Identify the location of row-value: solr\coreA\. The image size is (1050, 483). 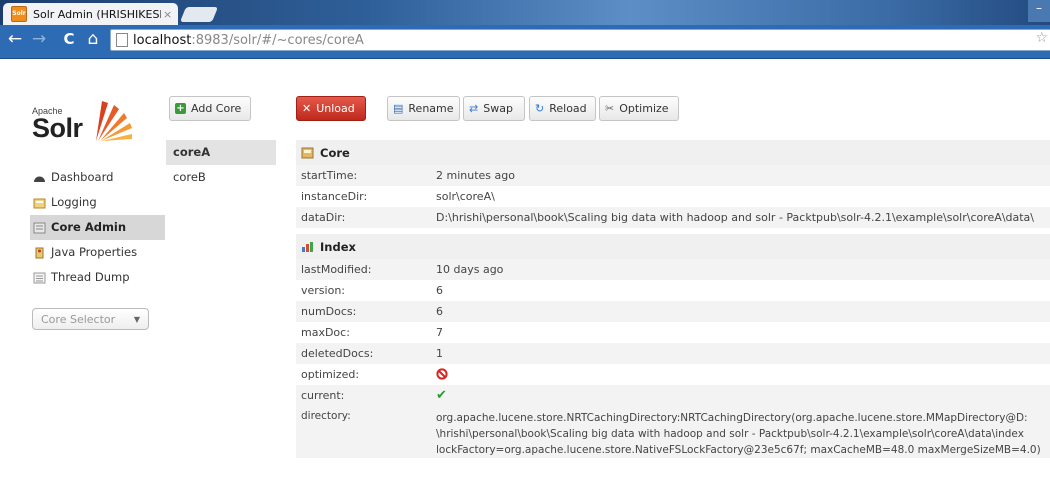
(465, 196).